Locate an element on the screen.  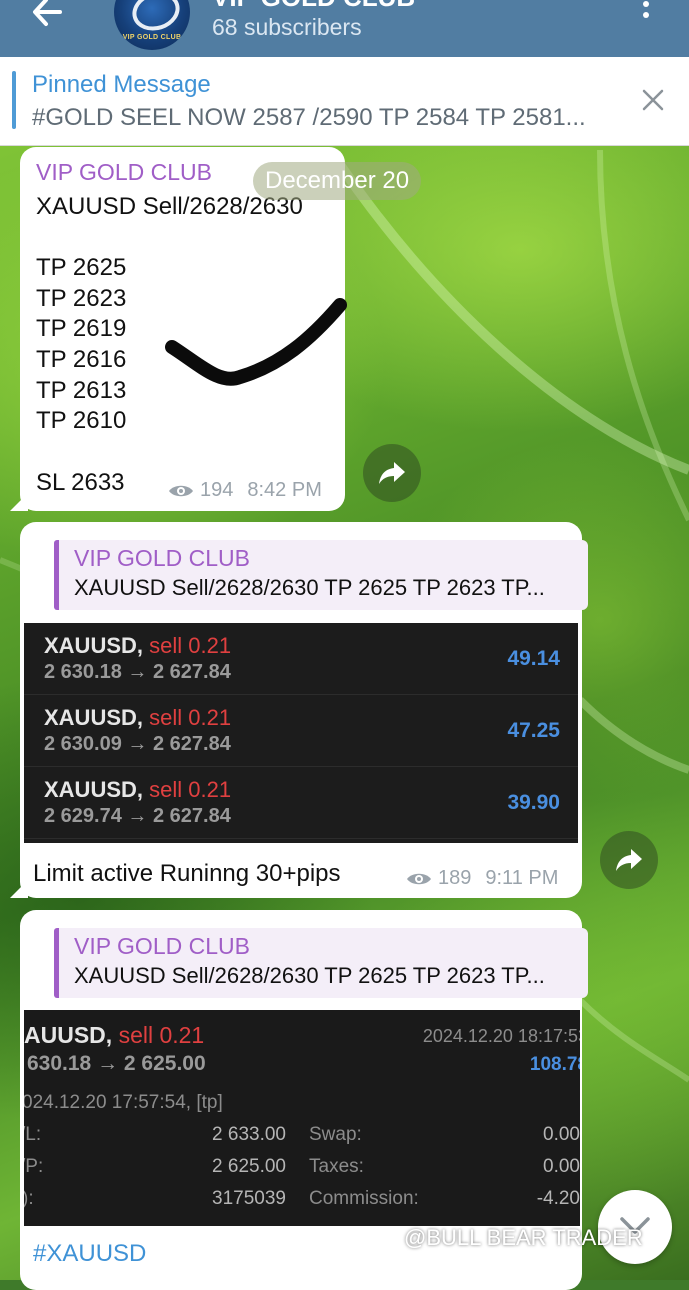
view-count: 189 is located at coordinates (455, 878).